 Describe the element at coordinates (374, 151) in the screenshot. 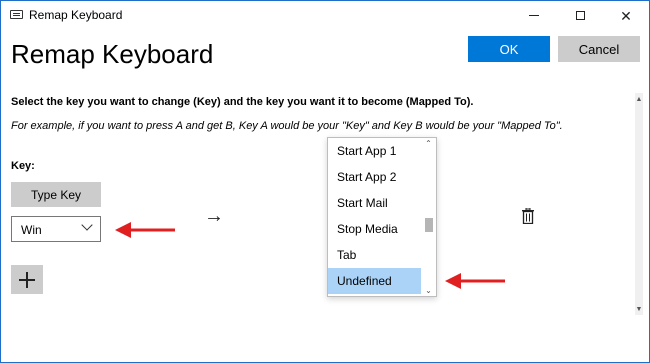

I see `dropdown-item: Start App 1` at that location.